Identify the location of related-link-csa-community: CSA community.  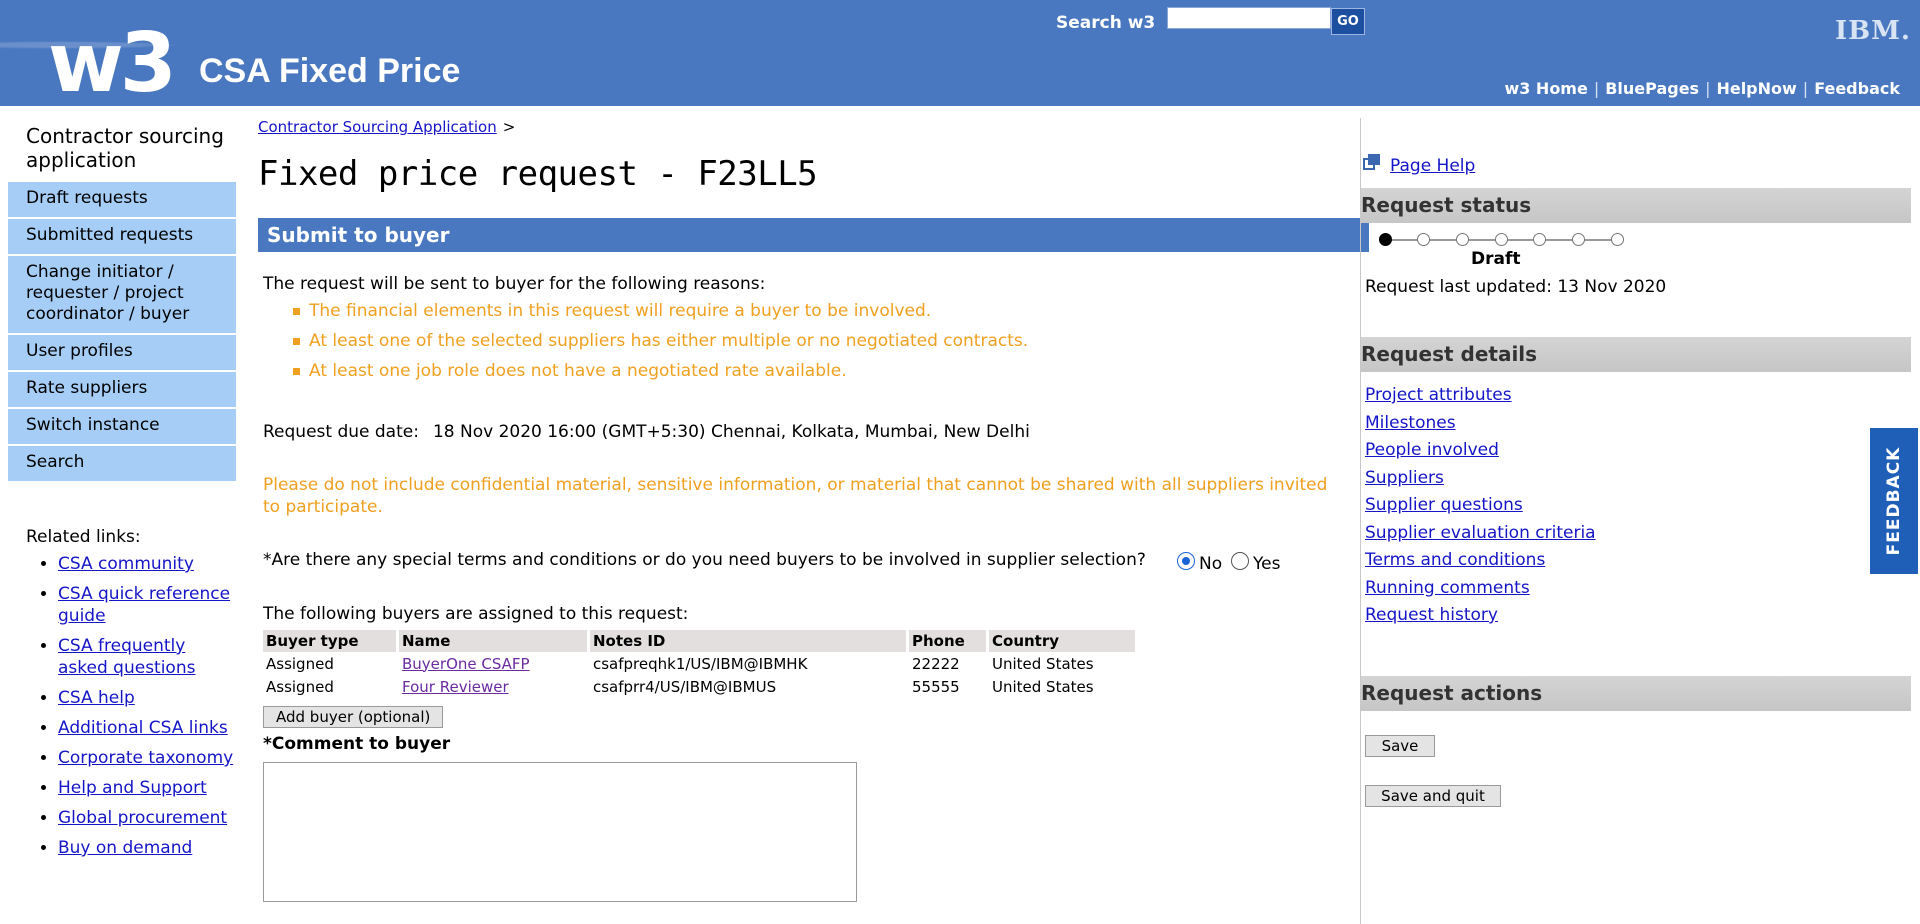
(126, 564).